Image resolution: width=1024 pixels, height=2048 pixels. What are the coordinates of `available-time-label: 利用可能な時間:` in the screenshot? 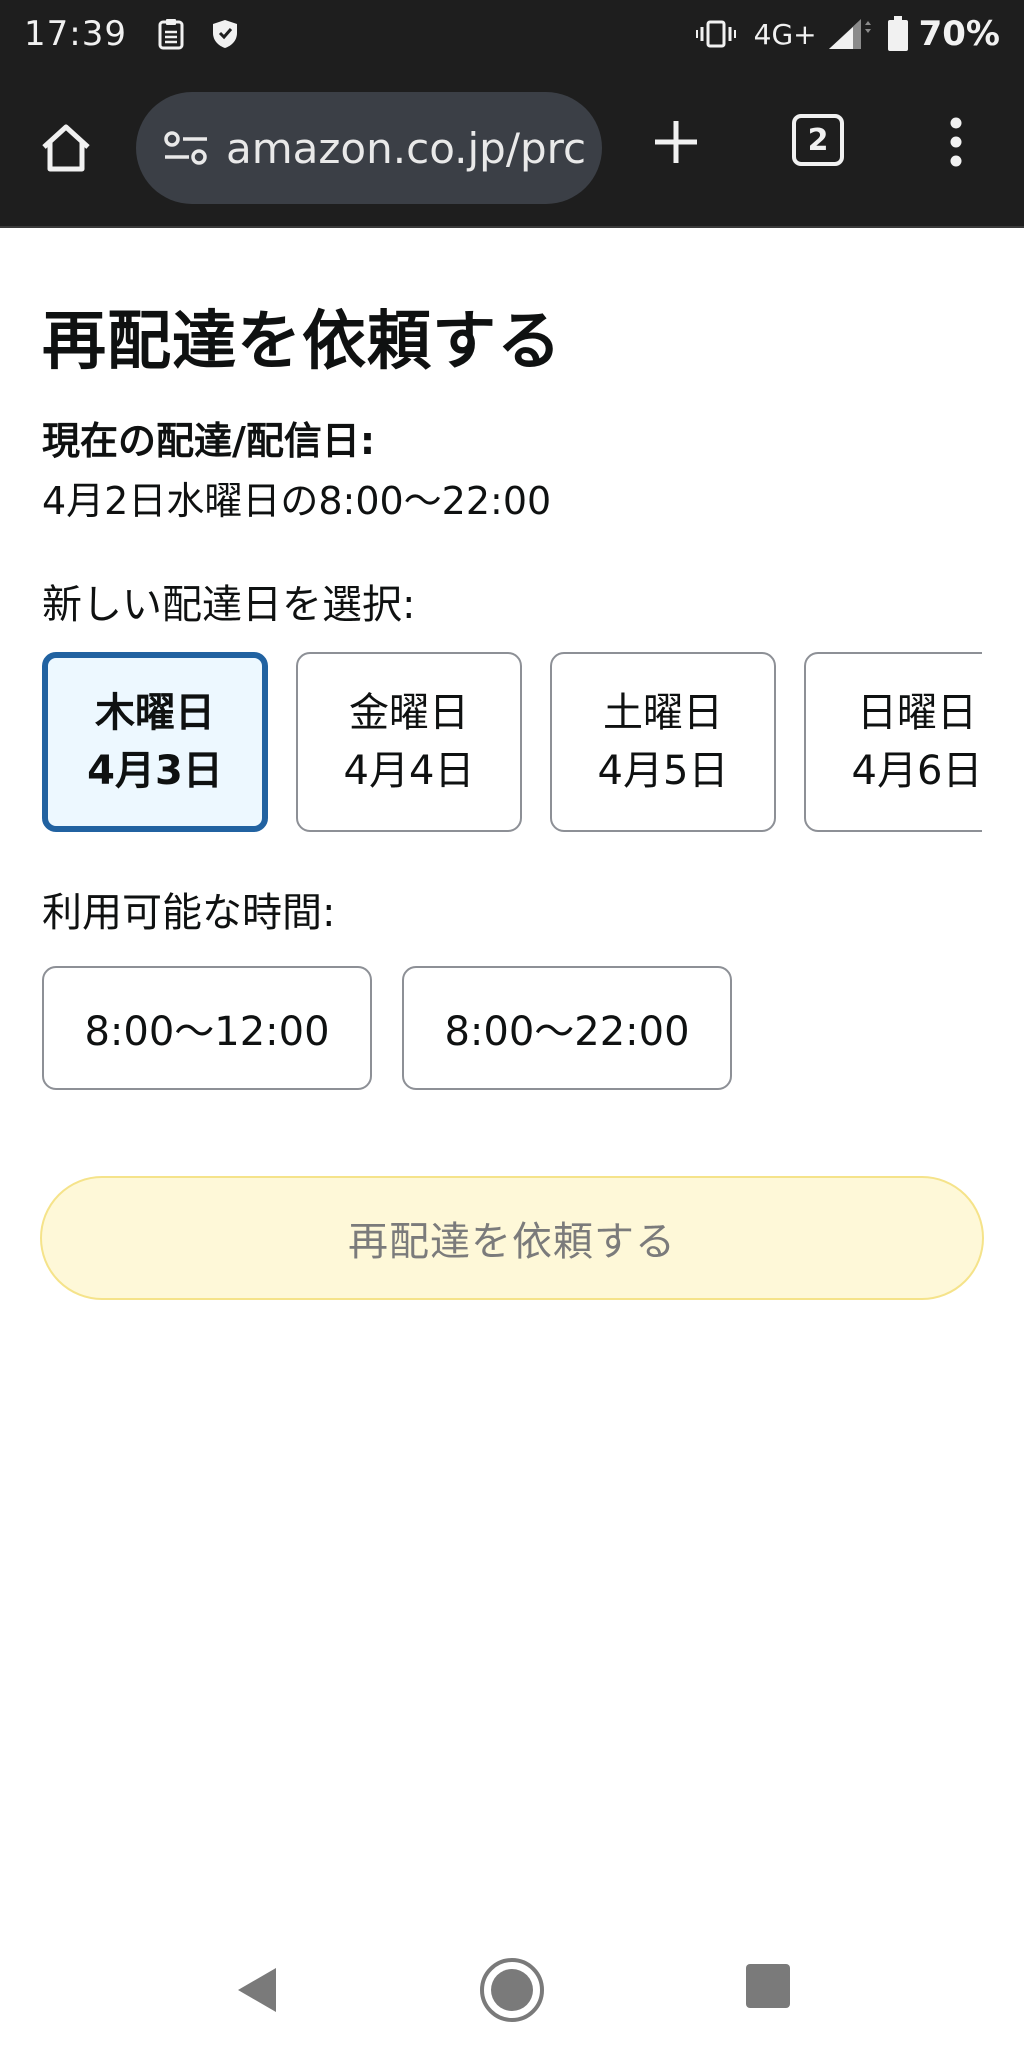 It's located at (189, 913).